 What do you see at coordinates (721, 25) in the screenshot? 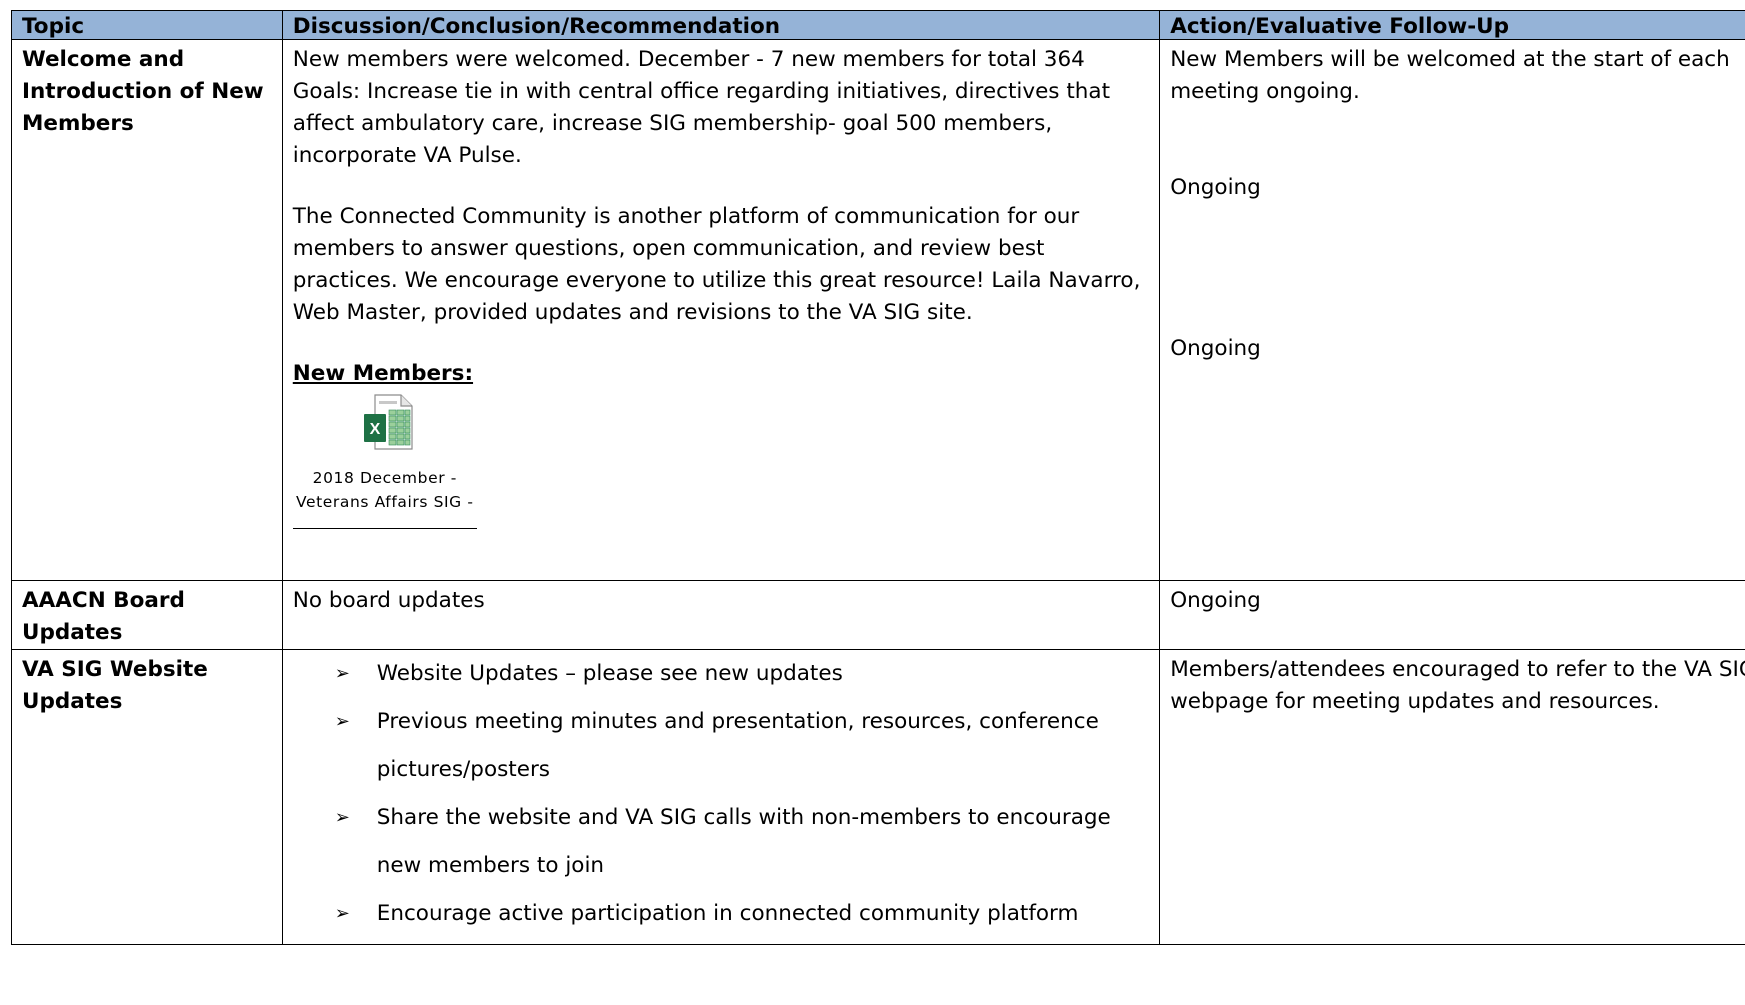
I see `header-discussion: Discussion/Conclusion/Recommendation` at bounding box center [721, 25].